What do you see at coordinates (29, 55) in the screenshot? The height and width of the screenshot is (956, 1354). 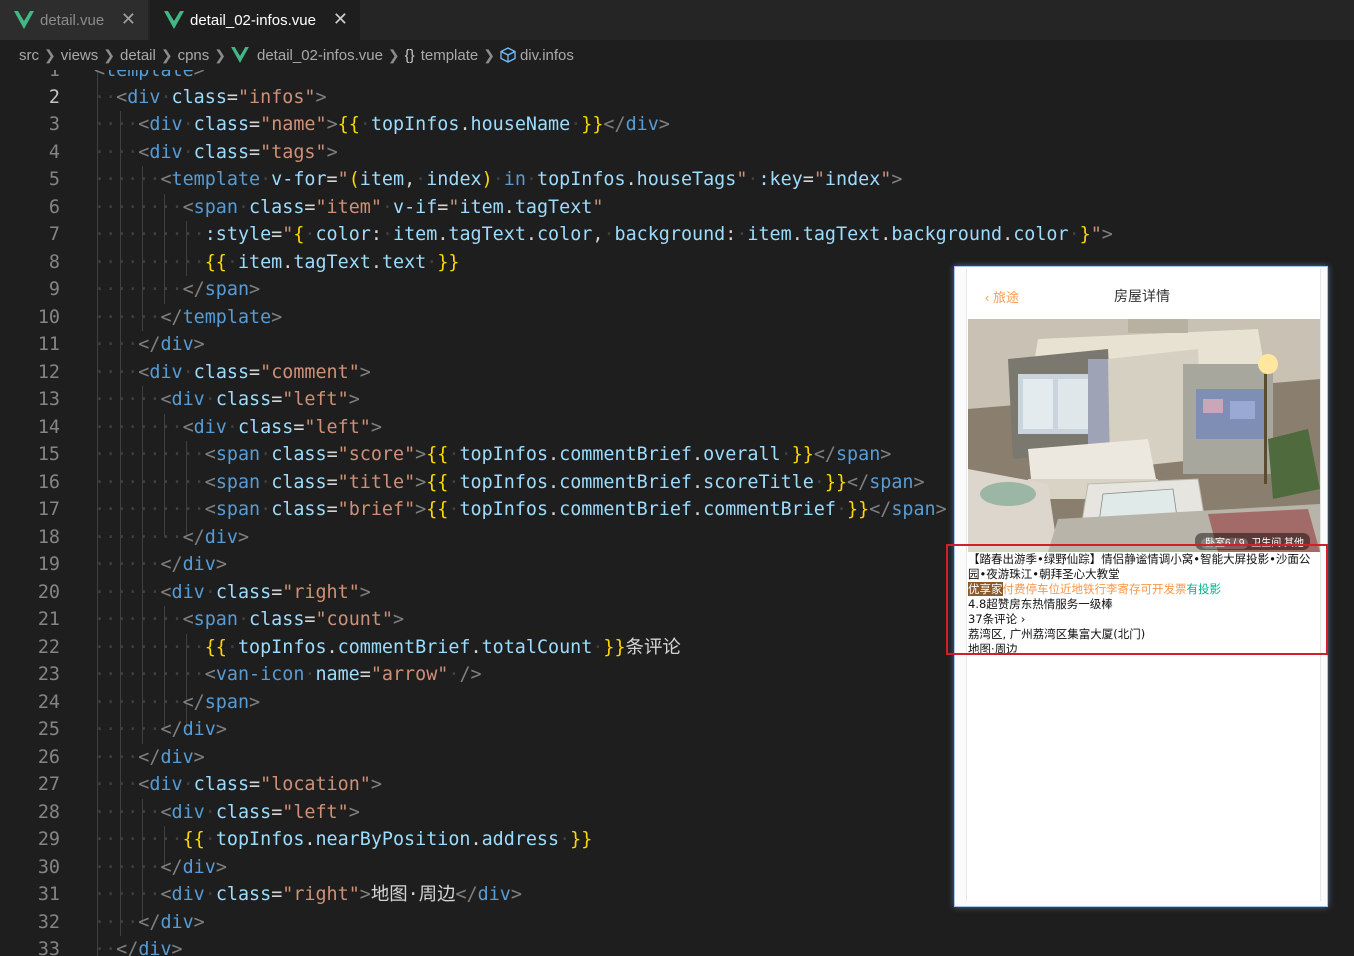 I see `breadcrumb-item: src` at bounding box center [29, 55].